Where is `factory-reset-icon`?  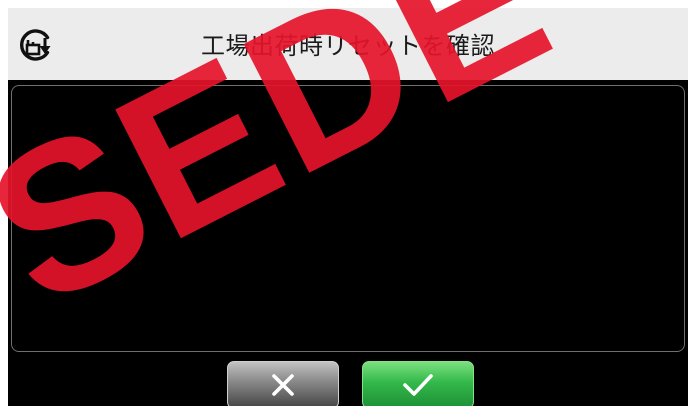 factory-reset-icon is located at coordinates (37, 45).